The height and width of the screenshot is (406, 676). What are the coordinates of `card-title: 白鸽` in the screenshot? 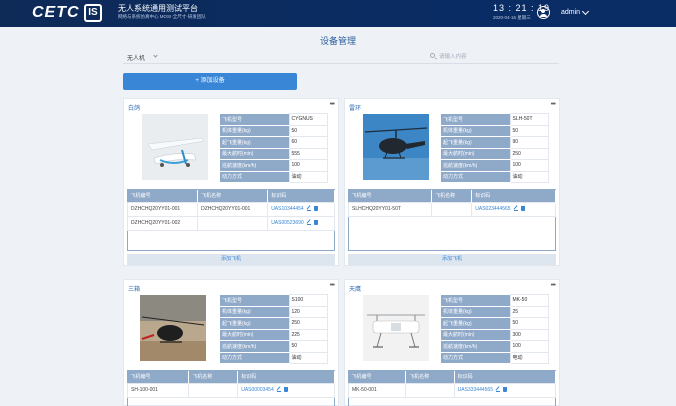 It's located at (134, 109).